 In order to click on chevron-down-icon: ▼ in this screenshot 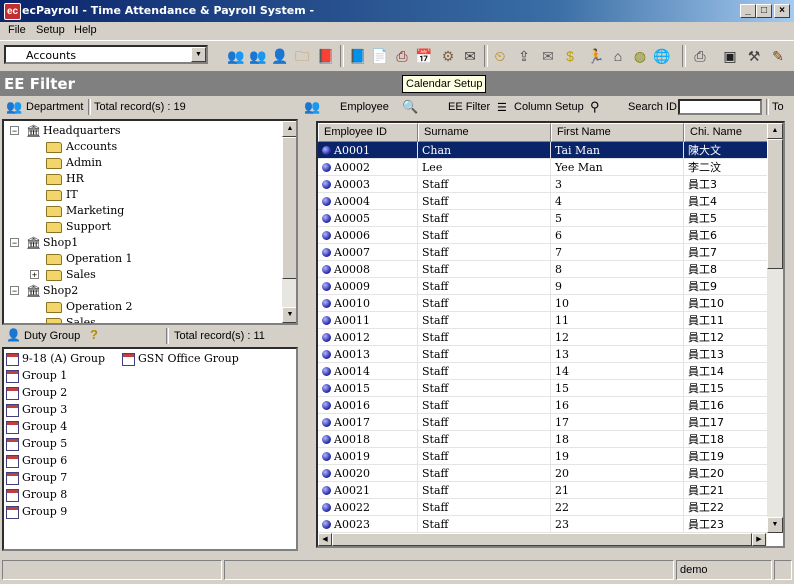, I will do `click(198, 54)`.